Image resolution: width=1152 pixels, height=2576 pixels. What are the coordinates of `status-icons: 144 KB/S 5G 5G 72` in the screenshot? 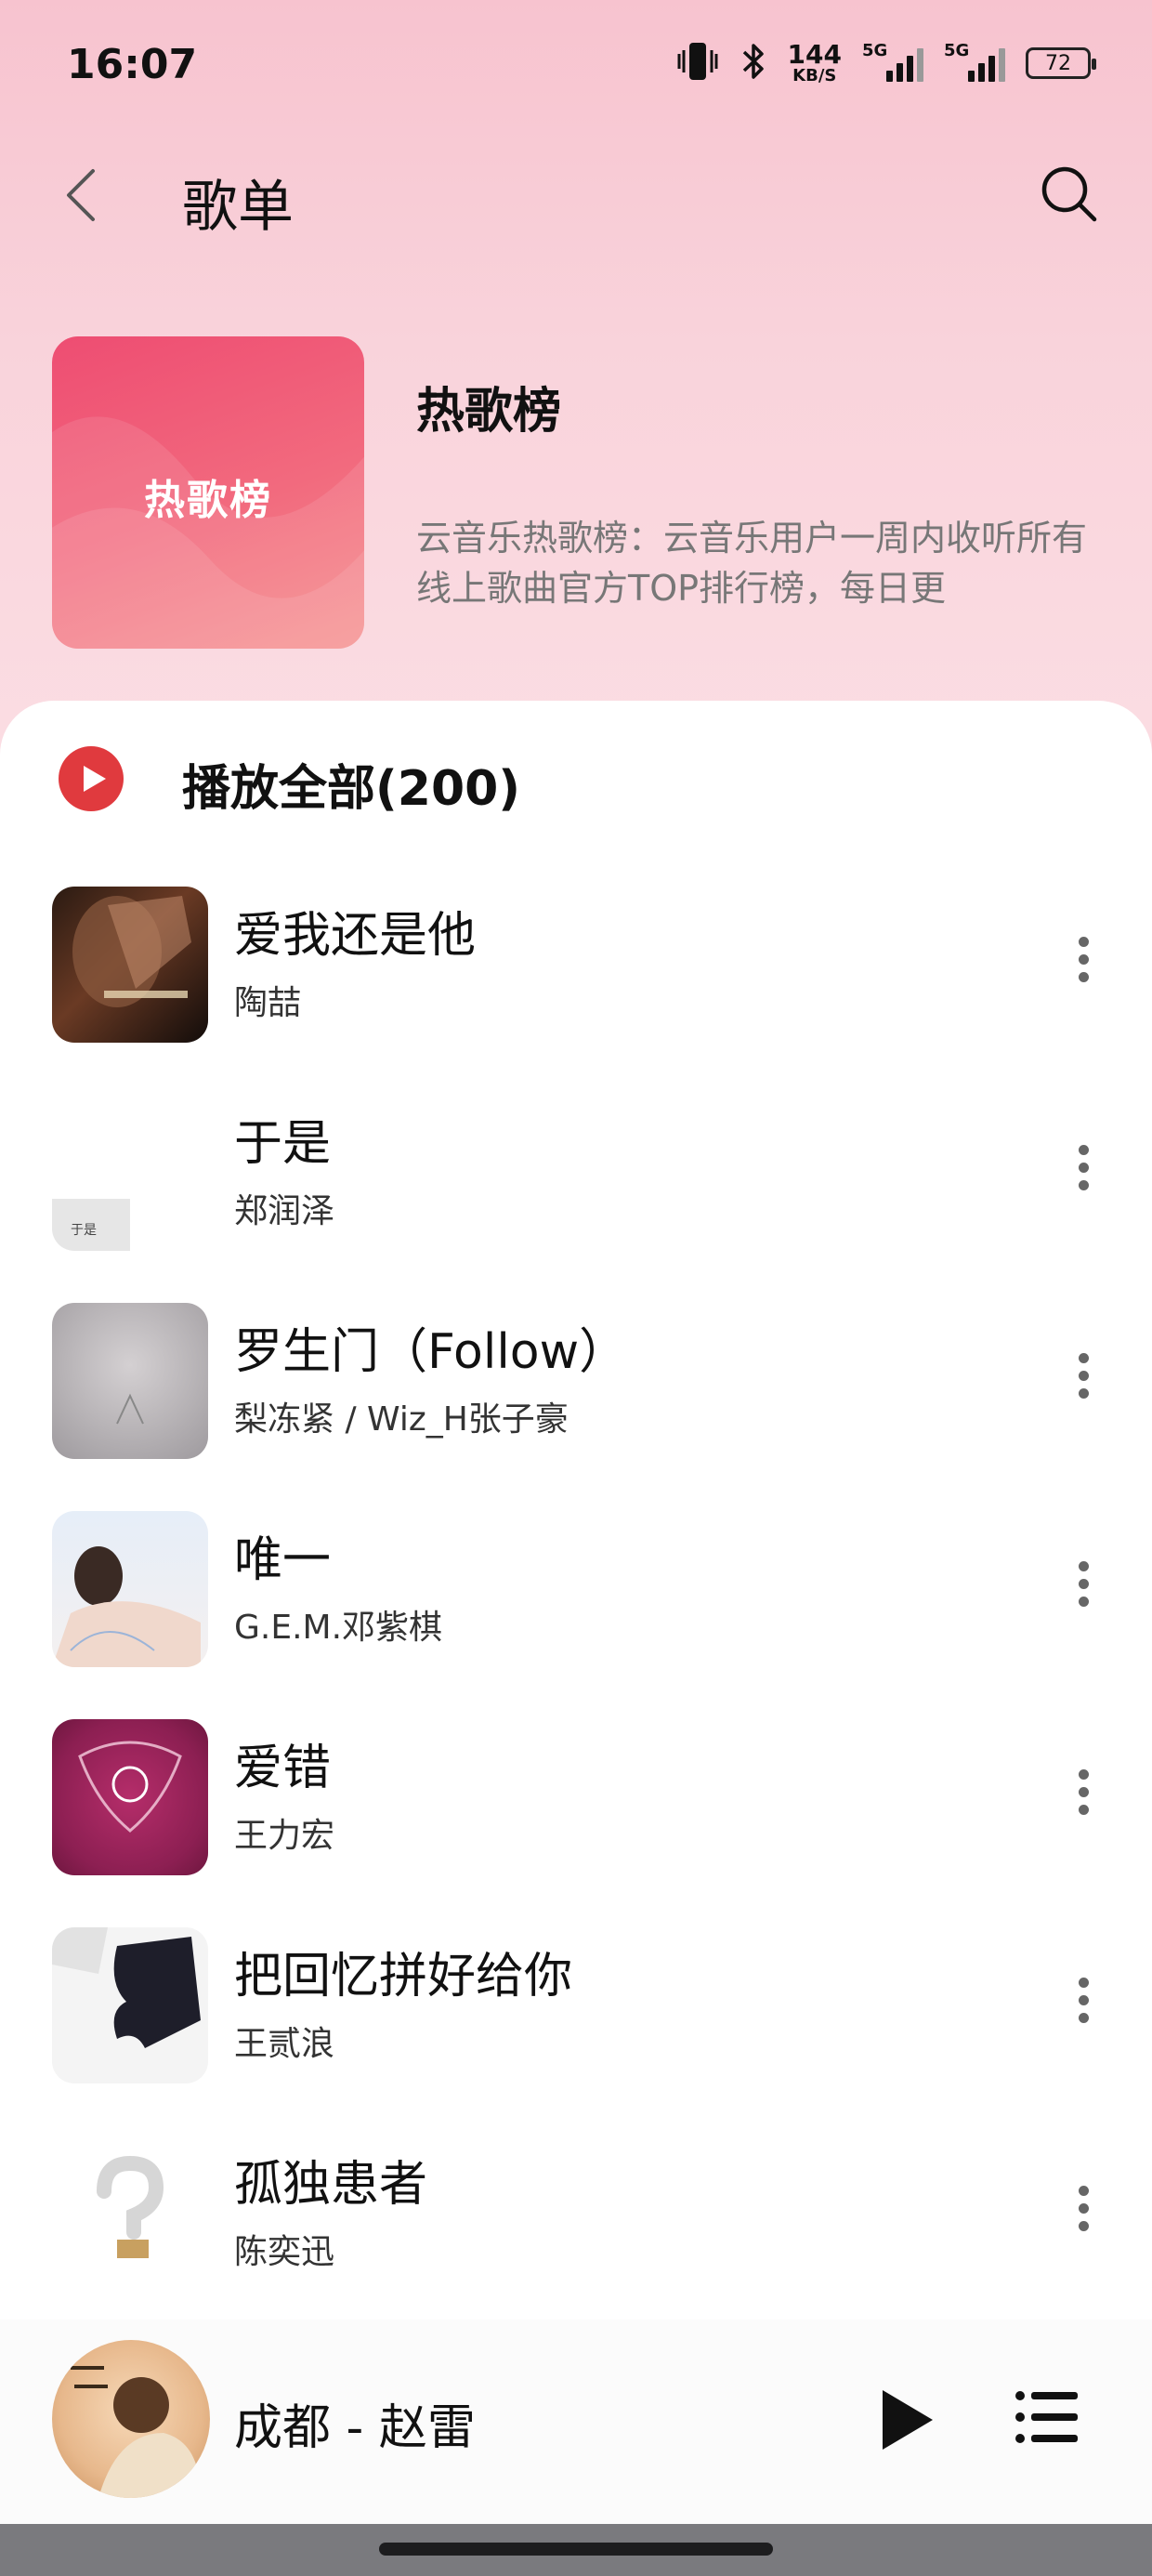 It's located at (886, 63).